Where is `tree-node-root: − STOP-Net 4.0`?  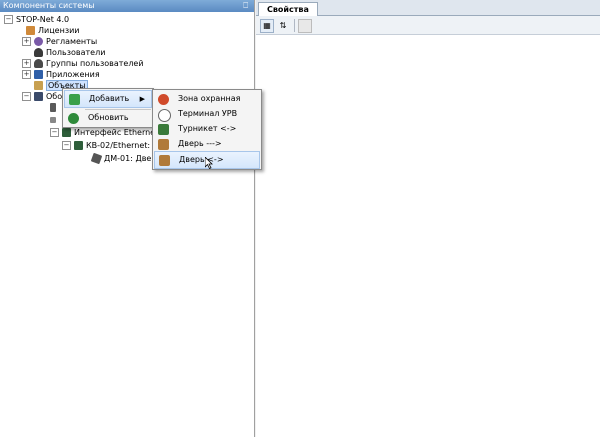
tree-node-root: − STOP-Net 4.0 is located at coordinates (36, 19).